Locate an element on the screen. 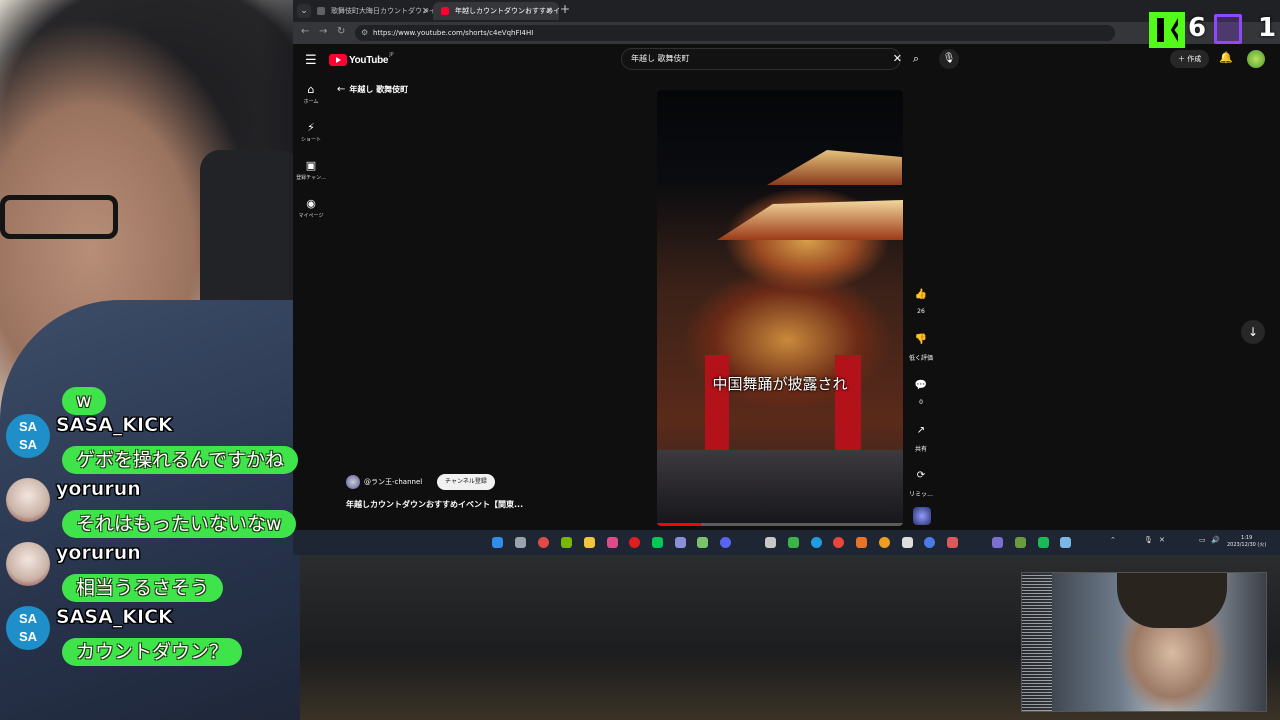 The width and height of the screenshot is (1280, 720). plus-icon: ＋ is located at coordinates (1183, 59).